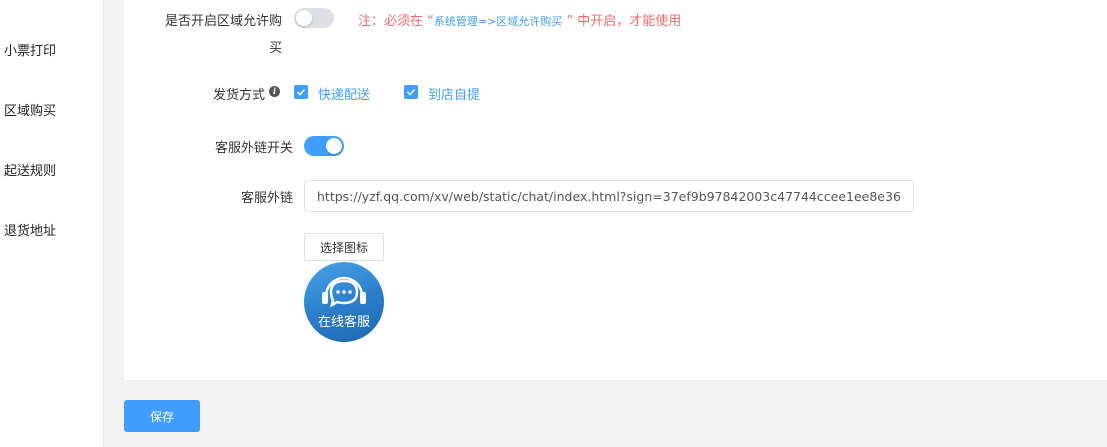  I want to click on sidebar-item-return-address: 退货地址, so click(30, 229).